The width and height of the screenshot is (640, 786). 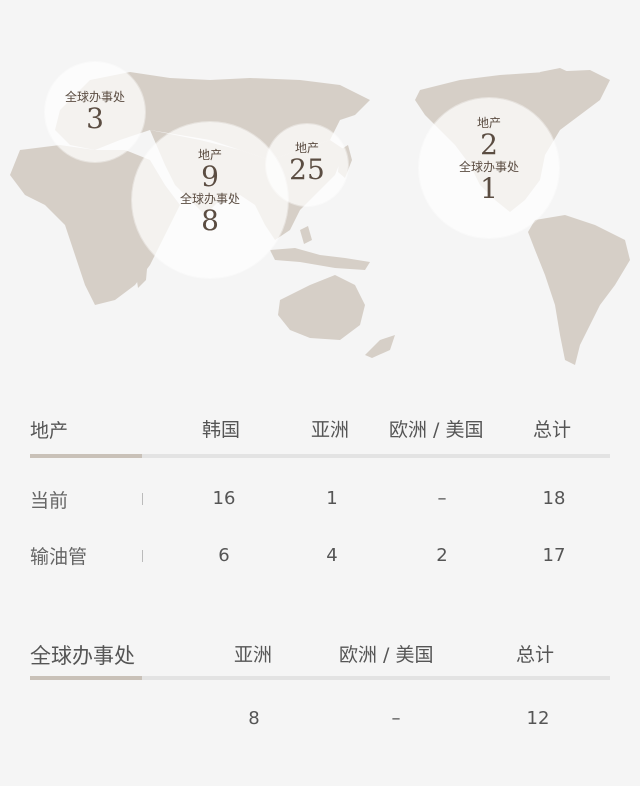 I want to click on australia-landmass, so click(x=321, y=307).